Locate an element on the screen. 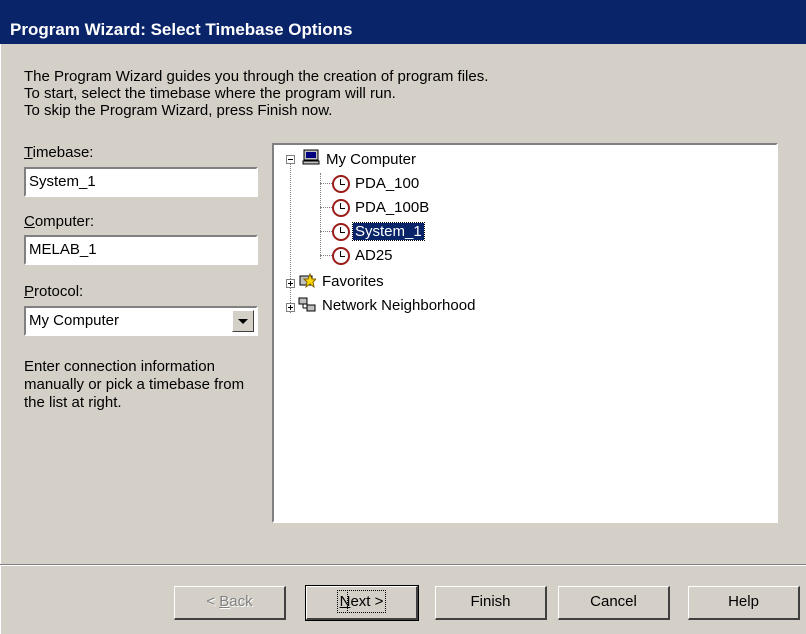 Image resolution: width=806 pixels, height=634 pixels. back-button: < Back is located at coordinates (230, 603).